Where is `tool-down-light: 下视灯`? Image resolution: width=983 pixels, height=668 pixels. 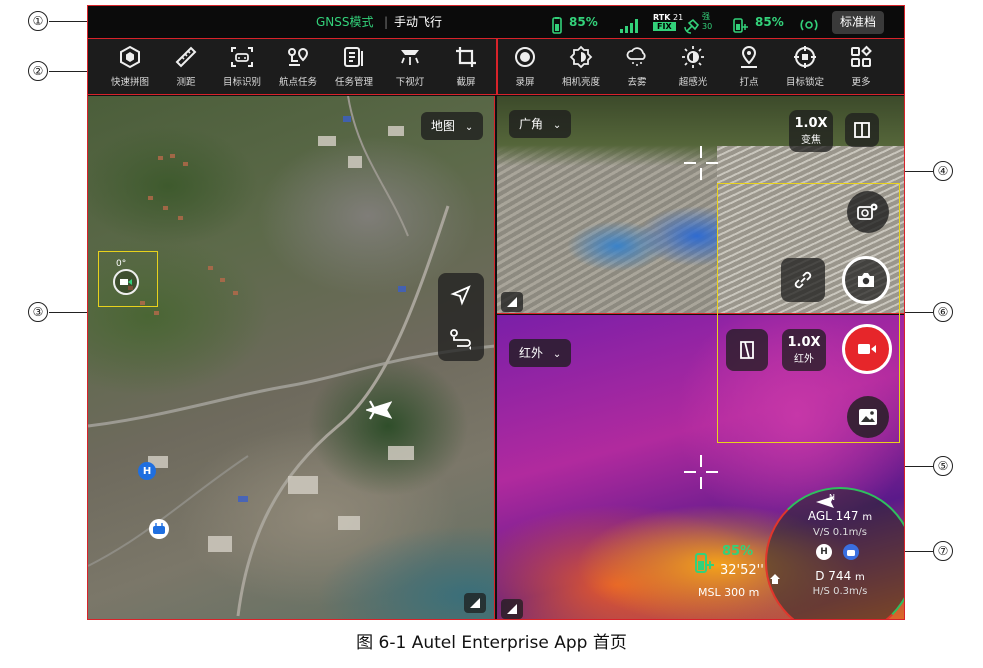
tool-down-light: 下视灯 is located at coordinates (410, 66).